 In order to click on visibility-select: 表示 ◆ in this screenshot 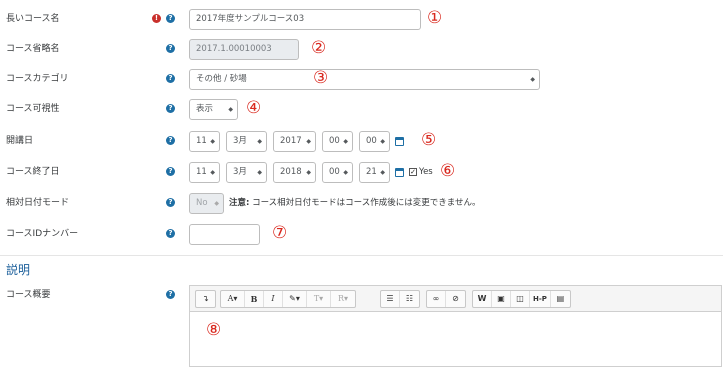, I will do `click(213, 109)`.